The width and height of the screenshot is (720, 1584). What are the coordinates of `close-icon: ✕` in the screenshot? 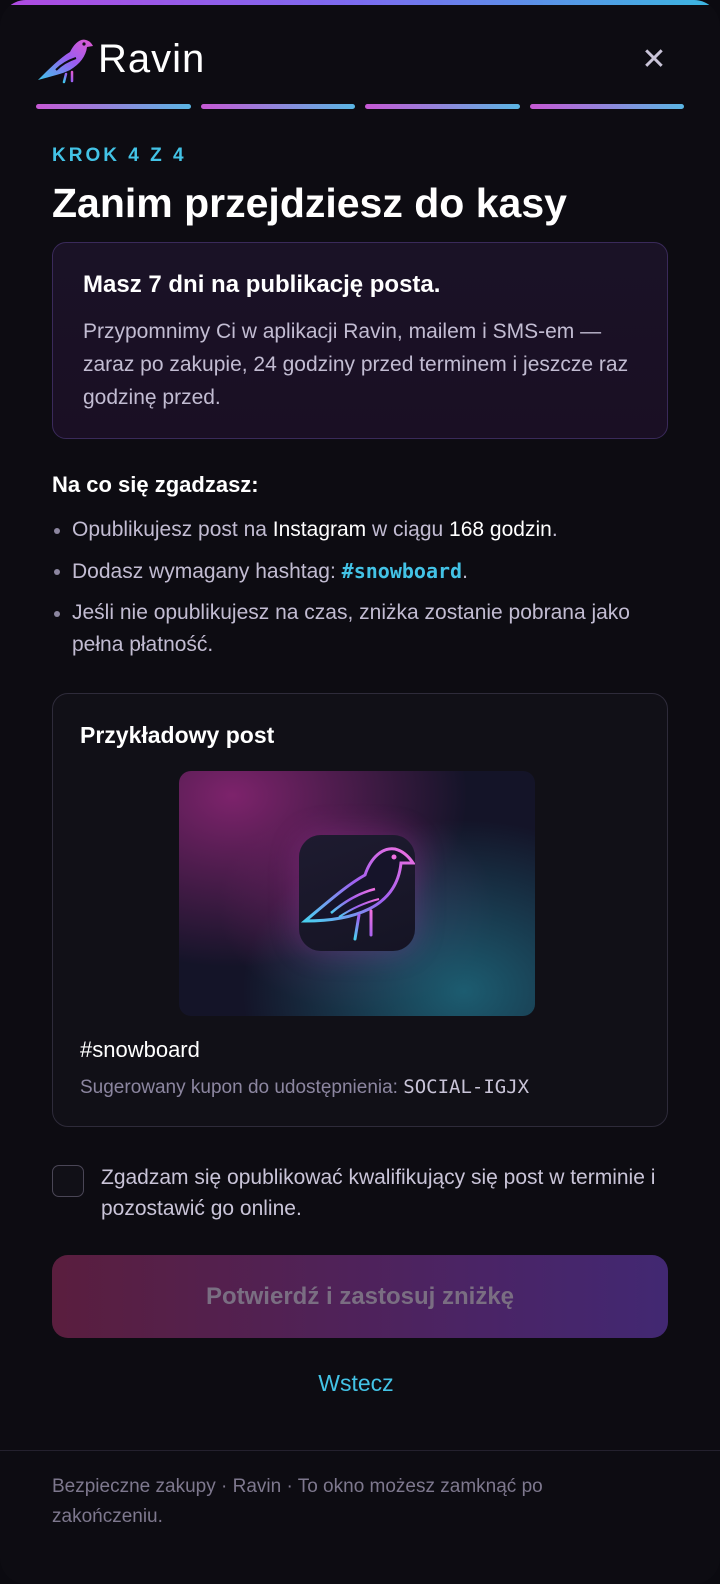 It's located at (653, 59).